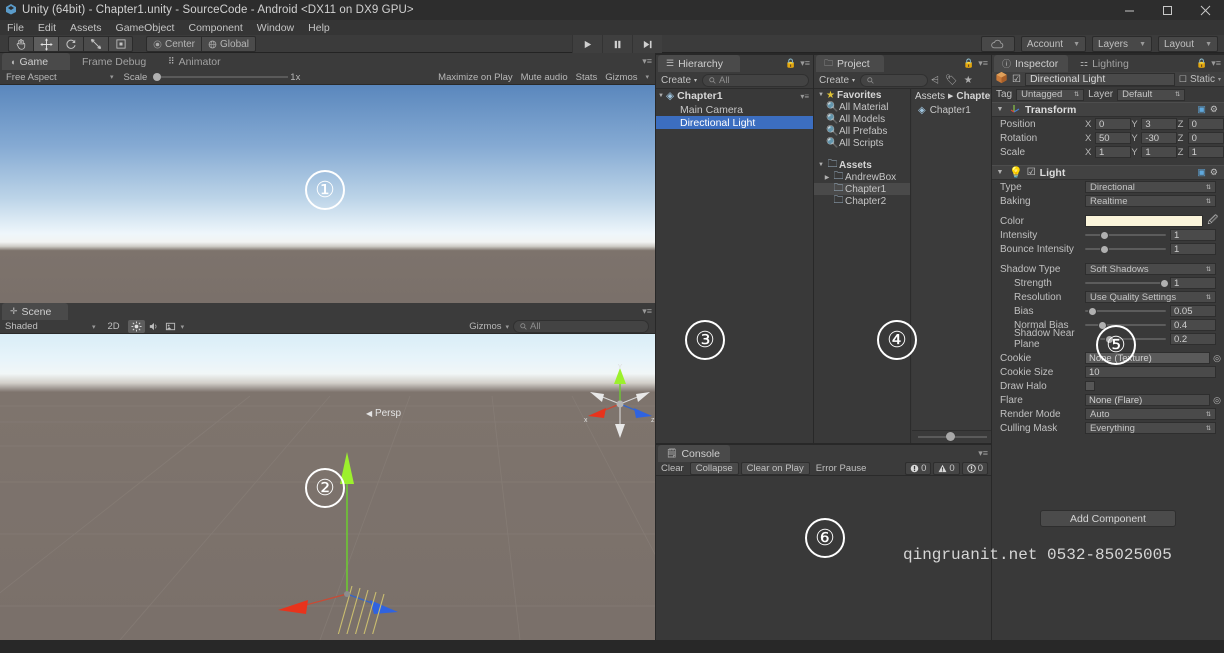 This screenshot has width=1224, height=653. What do you see at coordinates (228, 44) in the screenshot?
I see `pivot-space-button: Global` at bounding box center [228, 44].